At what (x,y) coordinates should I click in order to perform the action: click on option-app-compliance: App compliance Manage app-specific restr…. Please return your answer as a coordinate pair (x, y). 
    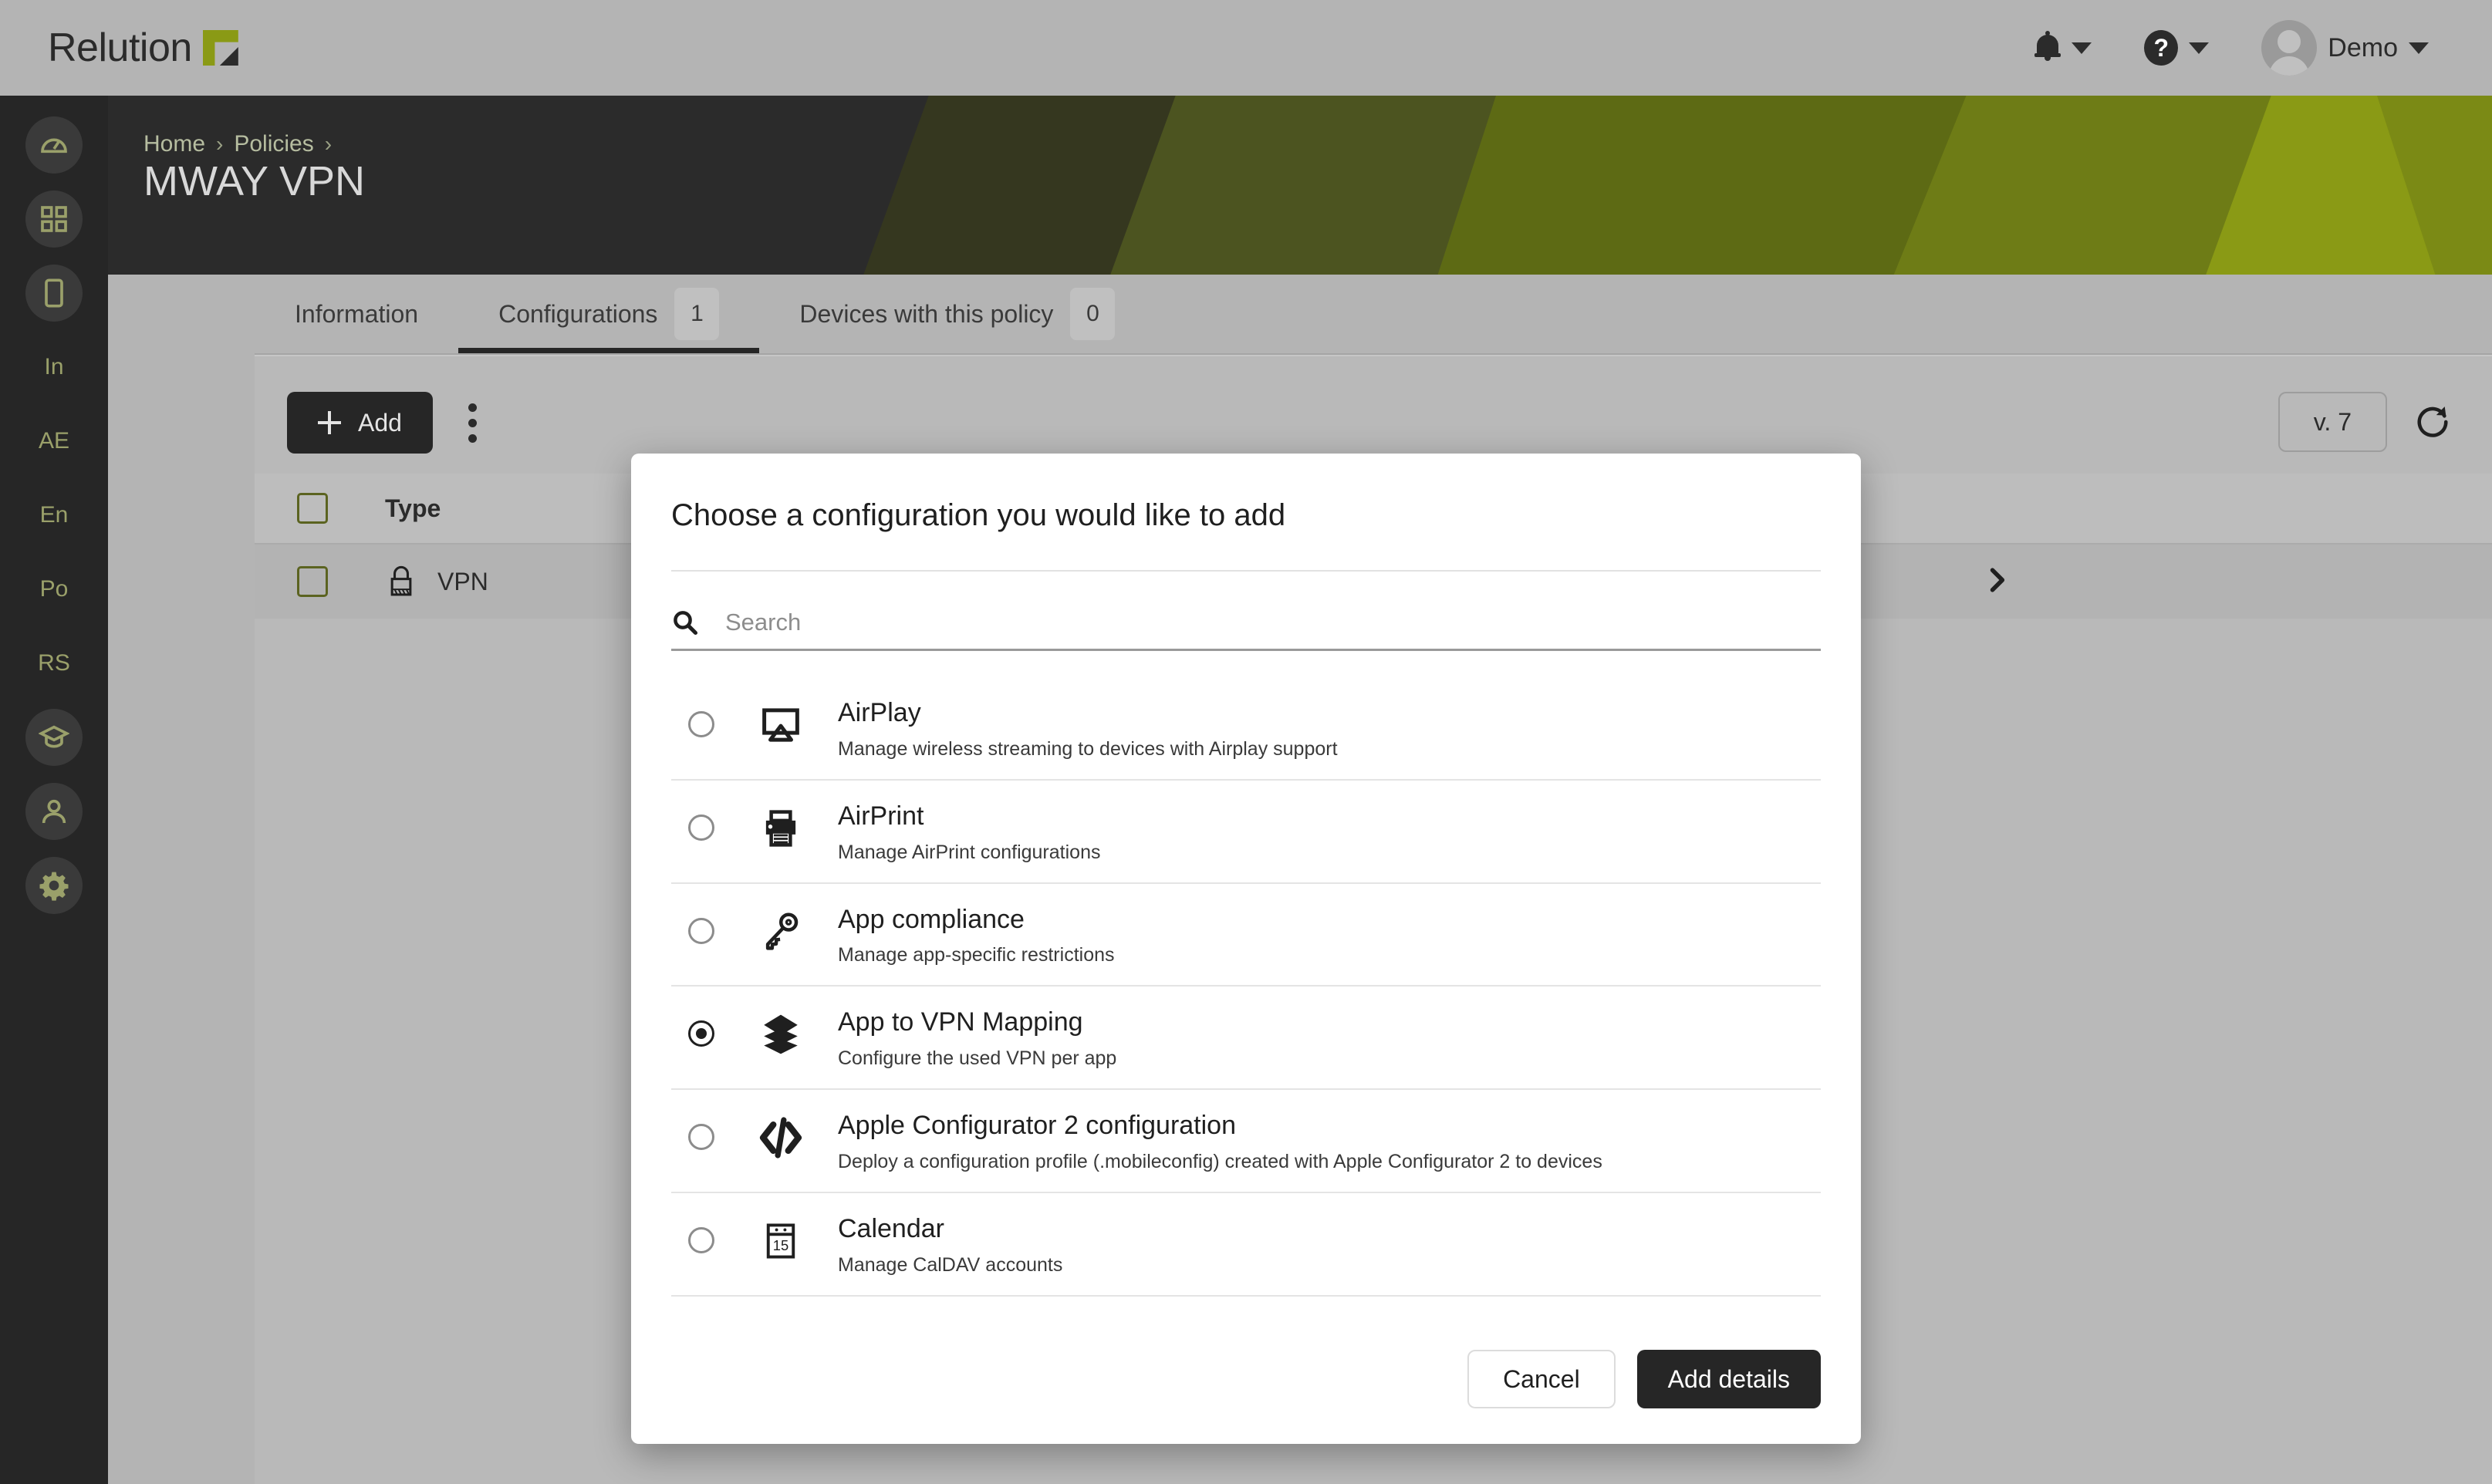
    Looking at the image, I should click on (1246, 935).